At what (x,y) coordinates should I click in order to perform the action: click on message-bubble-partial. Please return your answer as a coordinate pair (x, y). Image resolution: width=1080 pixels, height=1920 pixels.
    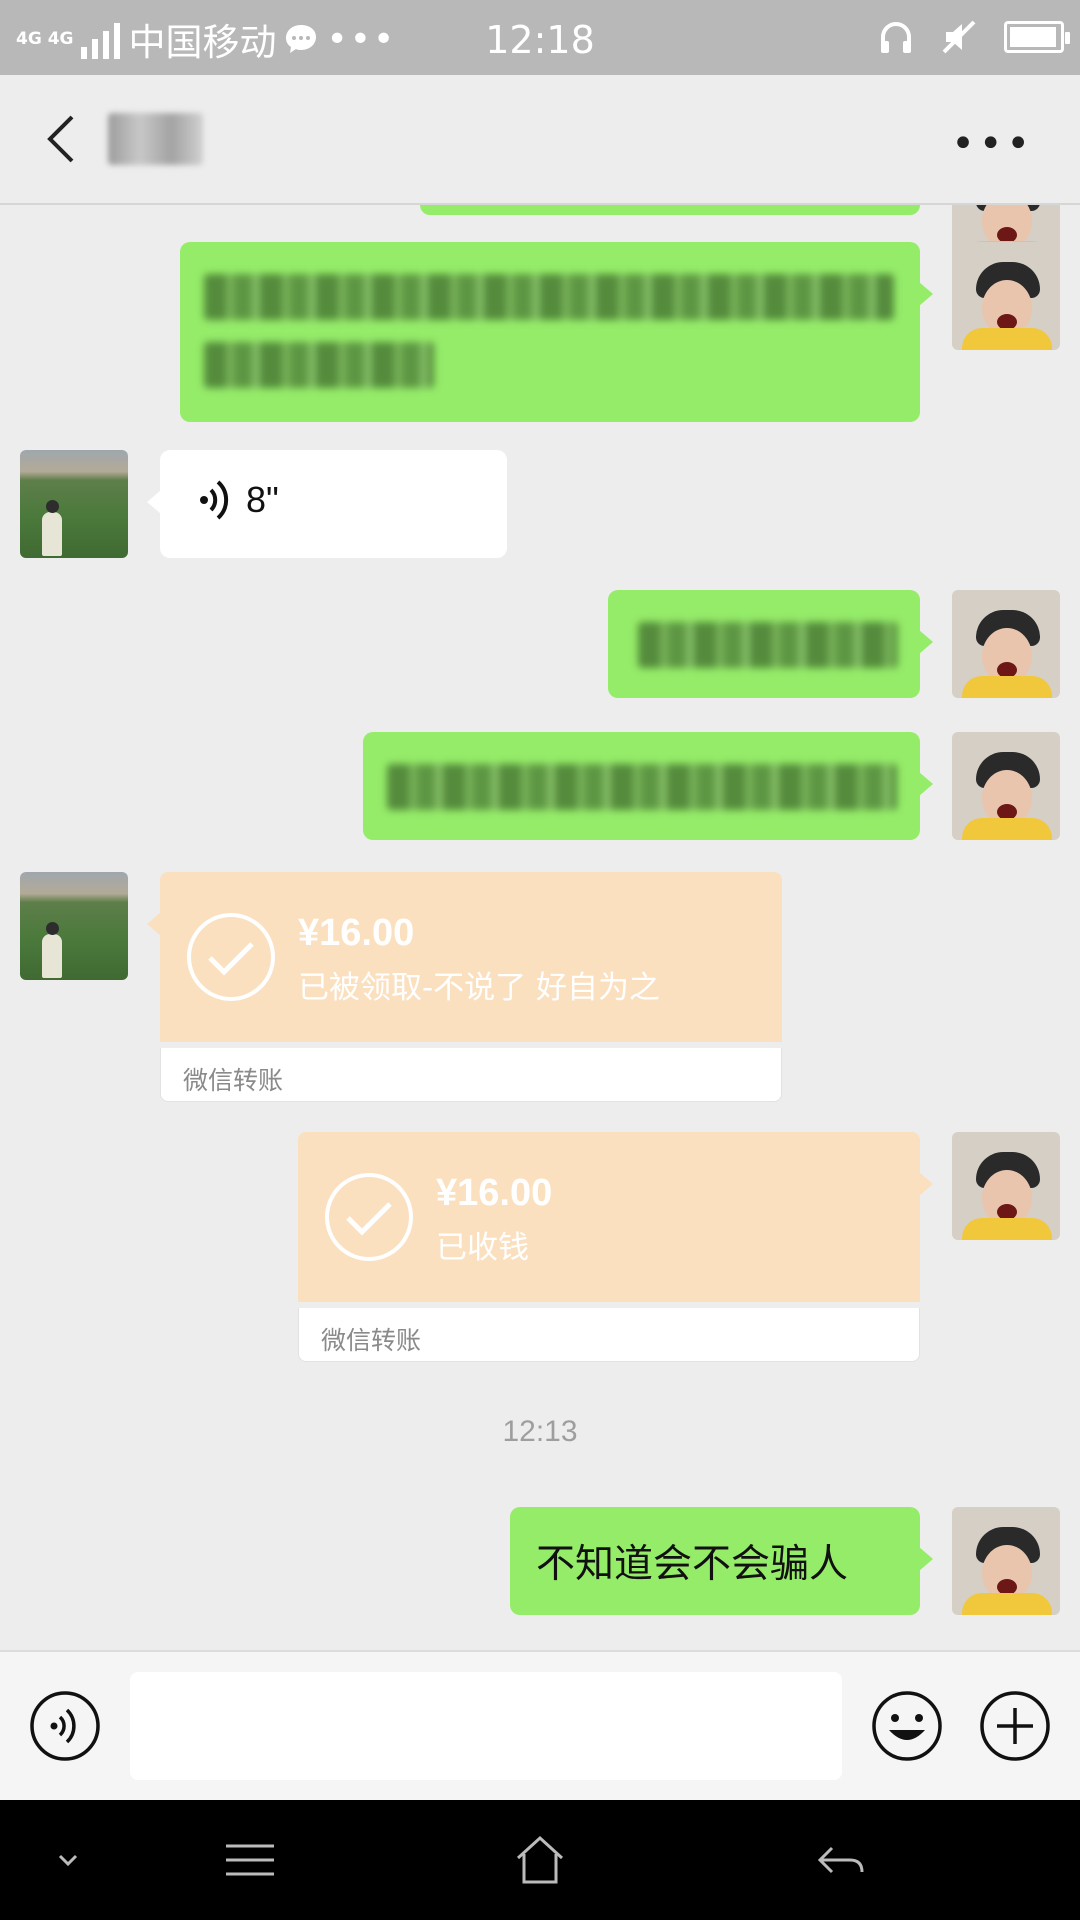
    Looking at the image, I should click on (670, 210).